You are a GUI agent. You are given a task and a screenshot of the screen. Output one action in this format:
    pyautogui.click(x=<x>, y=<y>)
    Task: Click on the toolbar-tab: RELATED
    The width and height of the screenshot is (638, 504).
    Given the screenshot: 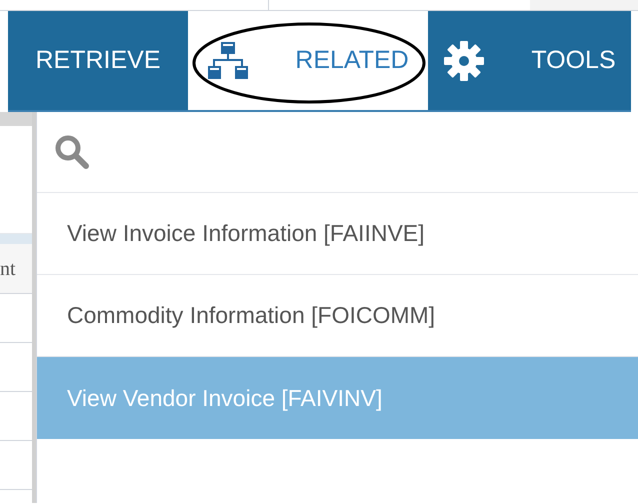 What is the action you would take?
    pyautogui.click(x=308, y=60)
    